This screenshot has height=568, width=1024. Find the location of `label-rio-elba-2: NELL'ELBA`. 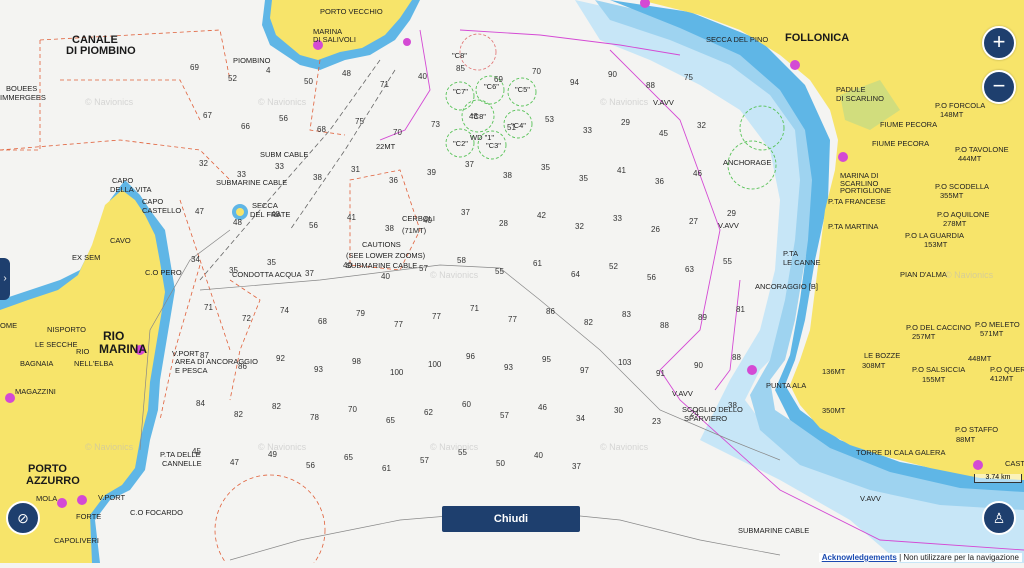

label-rio-elba-2: NELL'ELBA is located at coordinates (93, 363).